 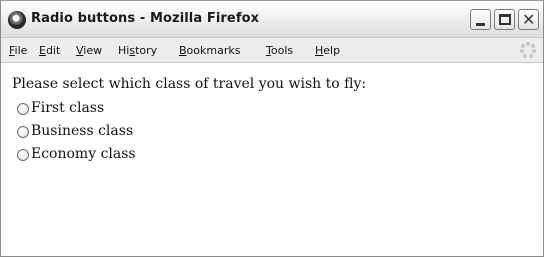 What do you see at coordinates (18, 50) in the screenshot?
I see `menu-file: File` at bounding box center [18, 50].